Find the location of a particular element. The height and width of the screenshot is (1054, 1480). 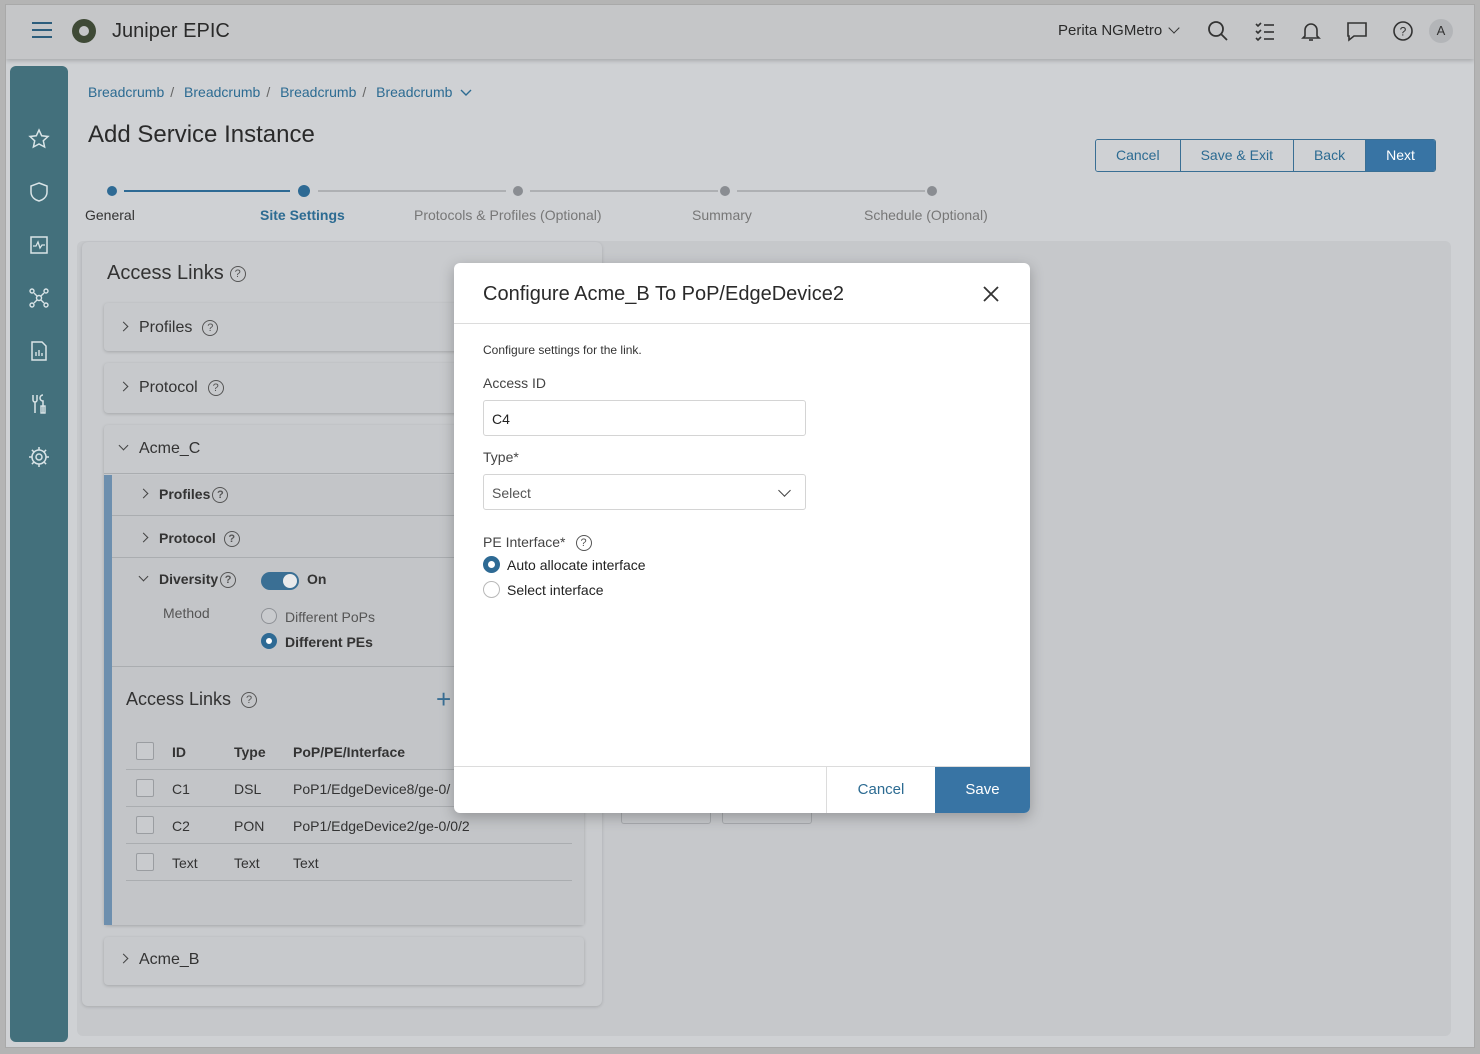

diversity-state: On is located at coordinates (317, 579).